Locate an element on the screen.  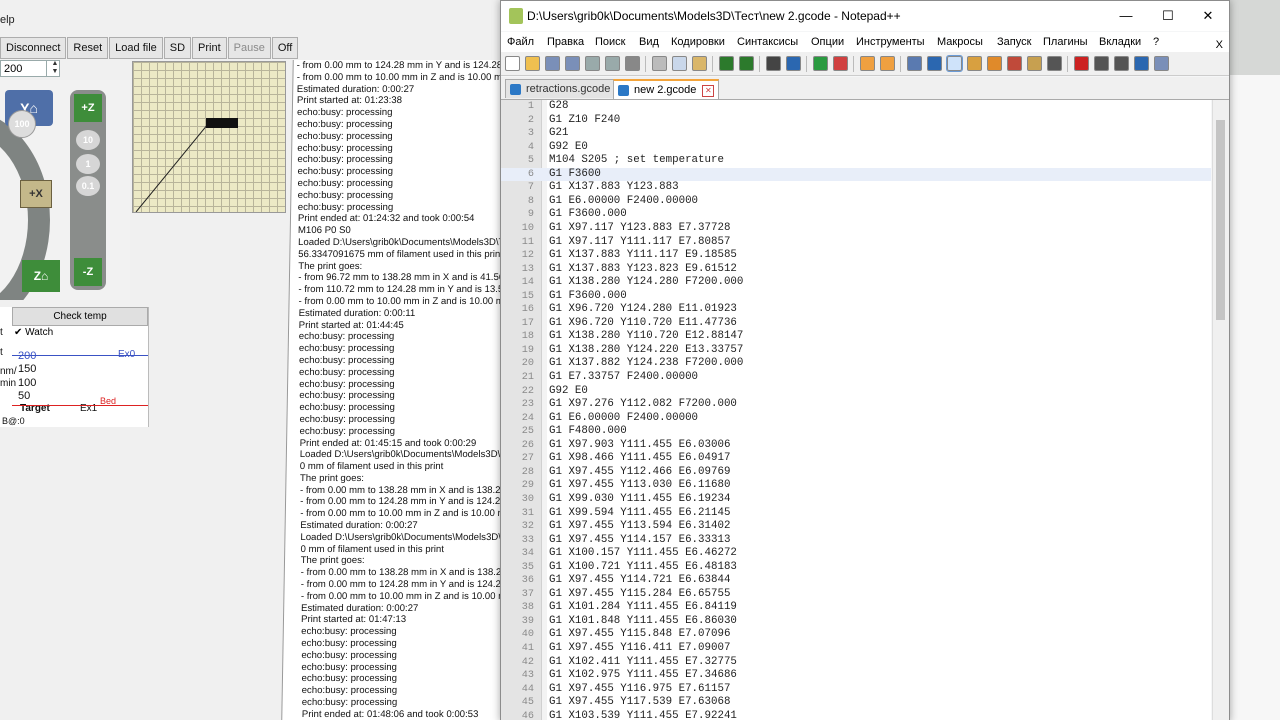
line-number: 19 is located at coordinates (527, 350).